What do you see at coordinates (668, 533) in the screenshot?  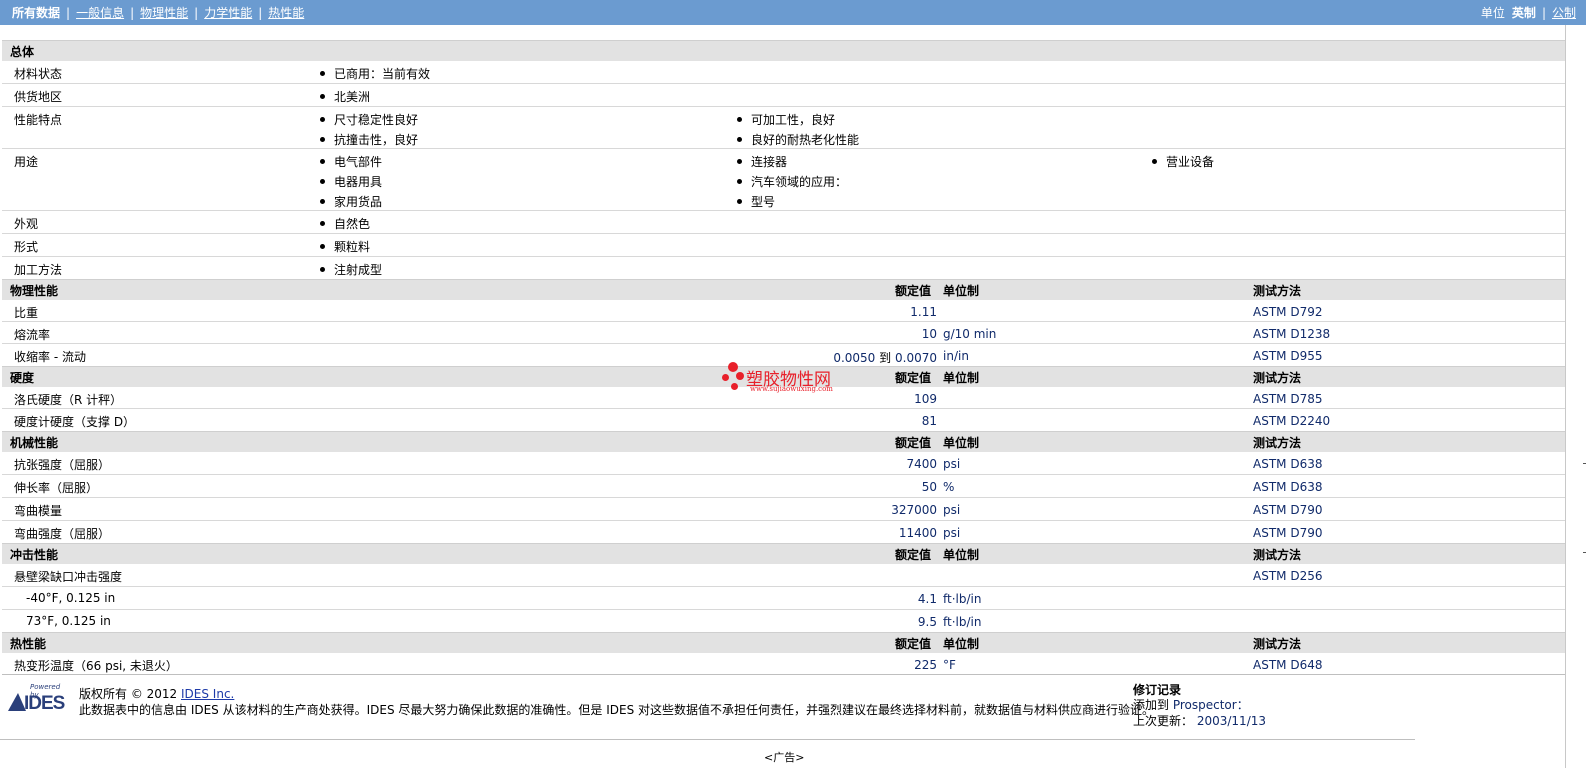 I see `prop-row: 弯曲强度（屈服） 11400 psi ASTM D790` at bounding box center [668, 533].